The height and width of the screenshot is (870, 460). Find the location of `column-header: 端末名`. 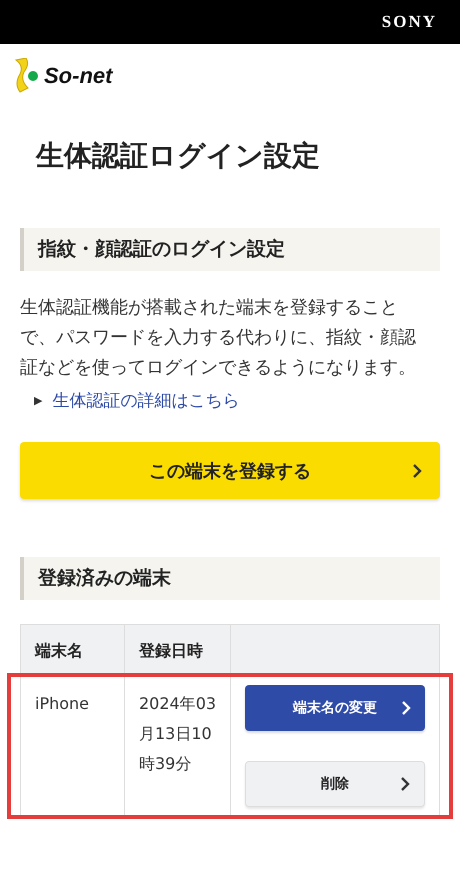

column-header: 端末名 is located at coordinates (73, 651).